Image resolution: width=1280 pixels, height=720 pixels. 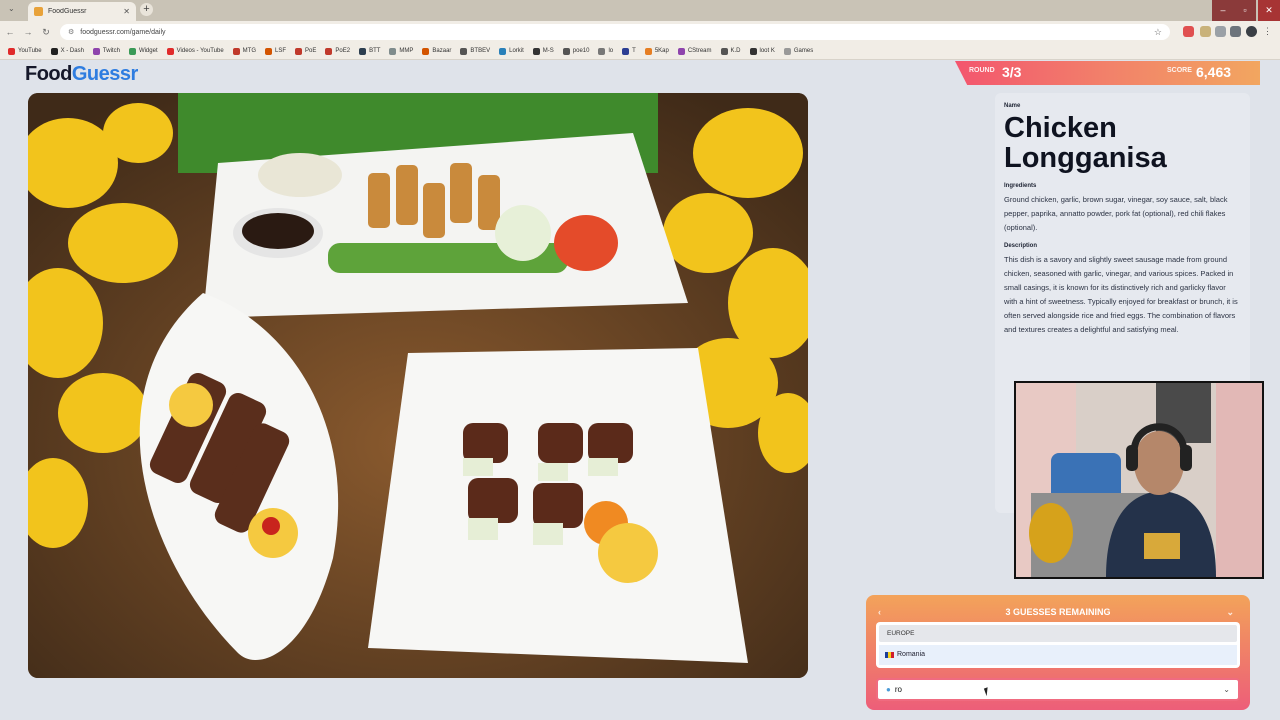 I want to click on back-icon: ←, so click(x=10, y=32).